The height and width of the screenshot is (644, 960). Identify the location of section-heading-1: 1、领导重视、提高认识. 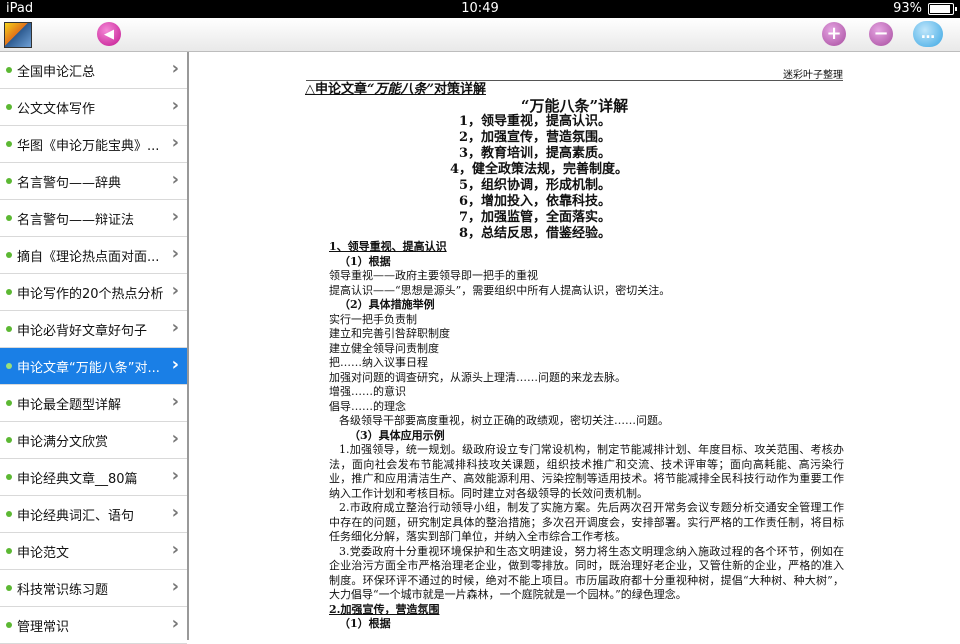
(388, 246).